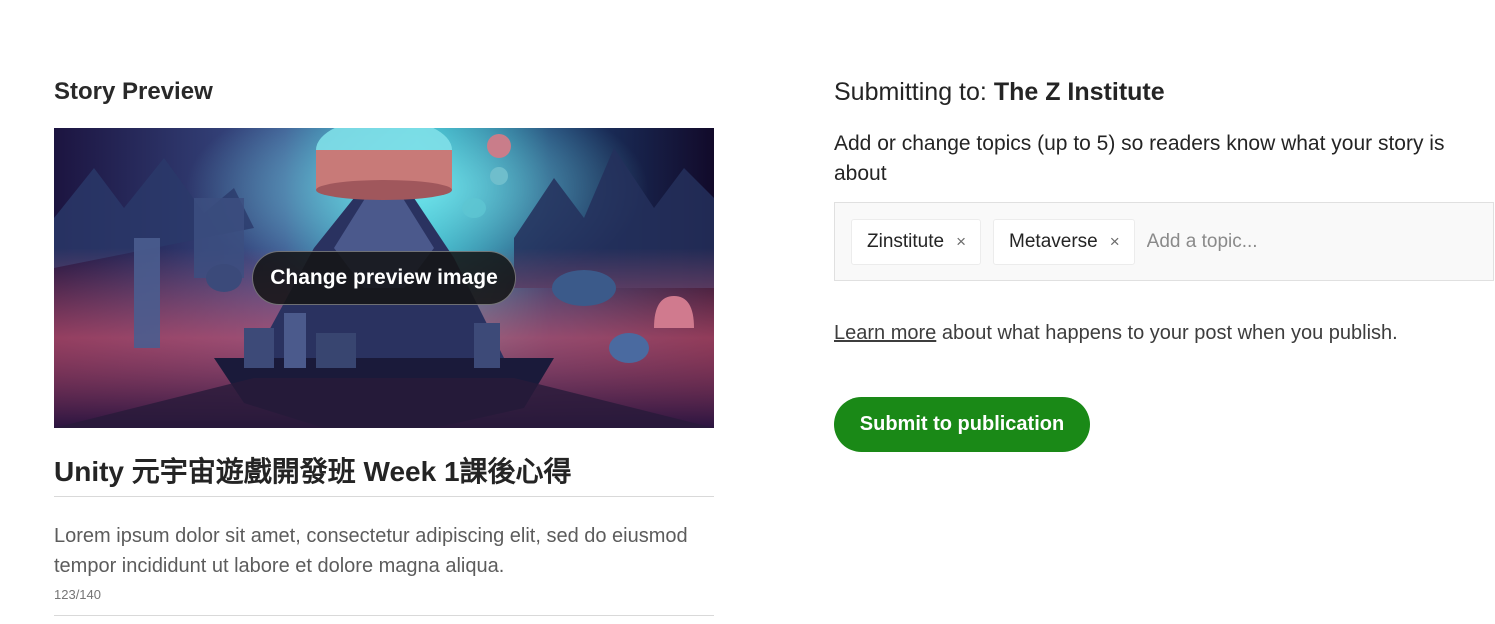 Image resolution: width=1495 pixels, height=624 pixels. What do you see at coordinates (1296, 241) in the screenshot?
I see `add-topic-input` at bounding box center [1296, 241].